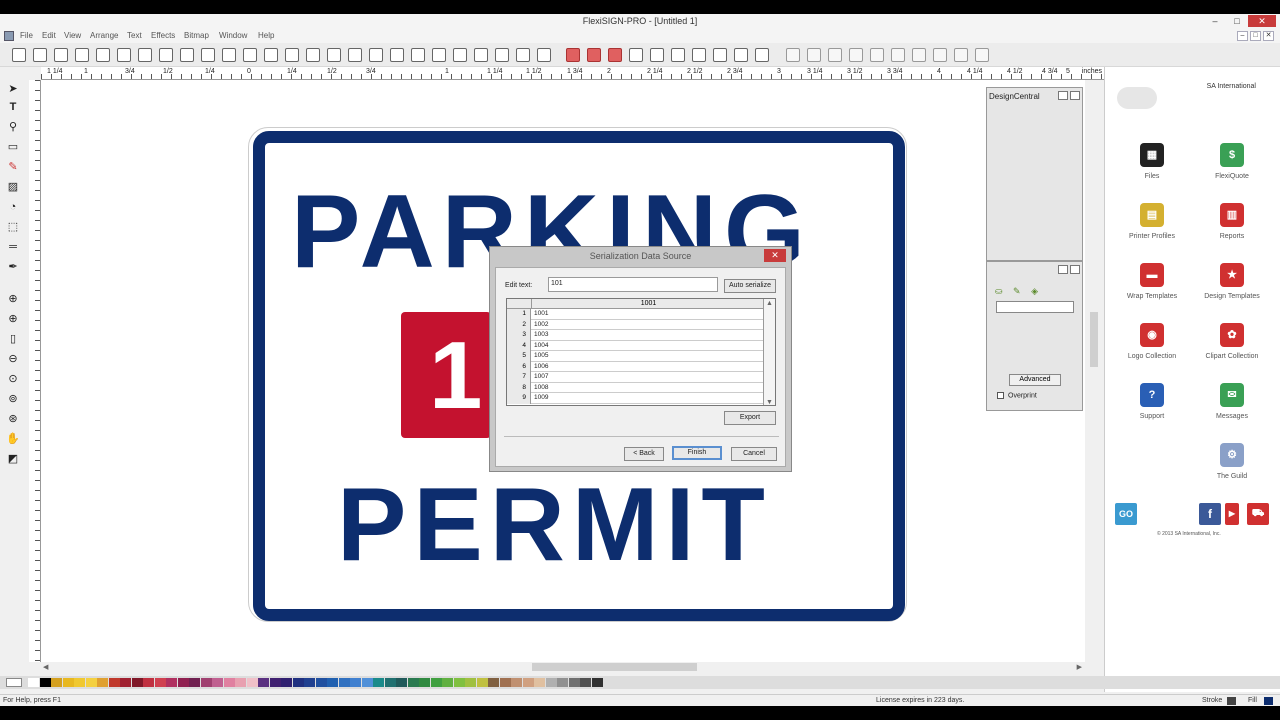  I want to click on tool-7-icon, so click(919, 55).